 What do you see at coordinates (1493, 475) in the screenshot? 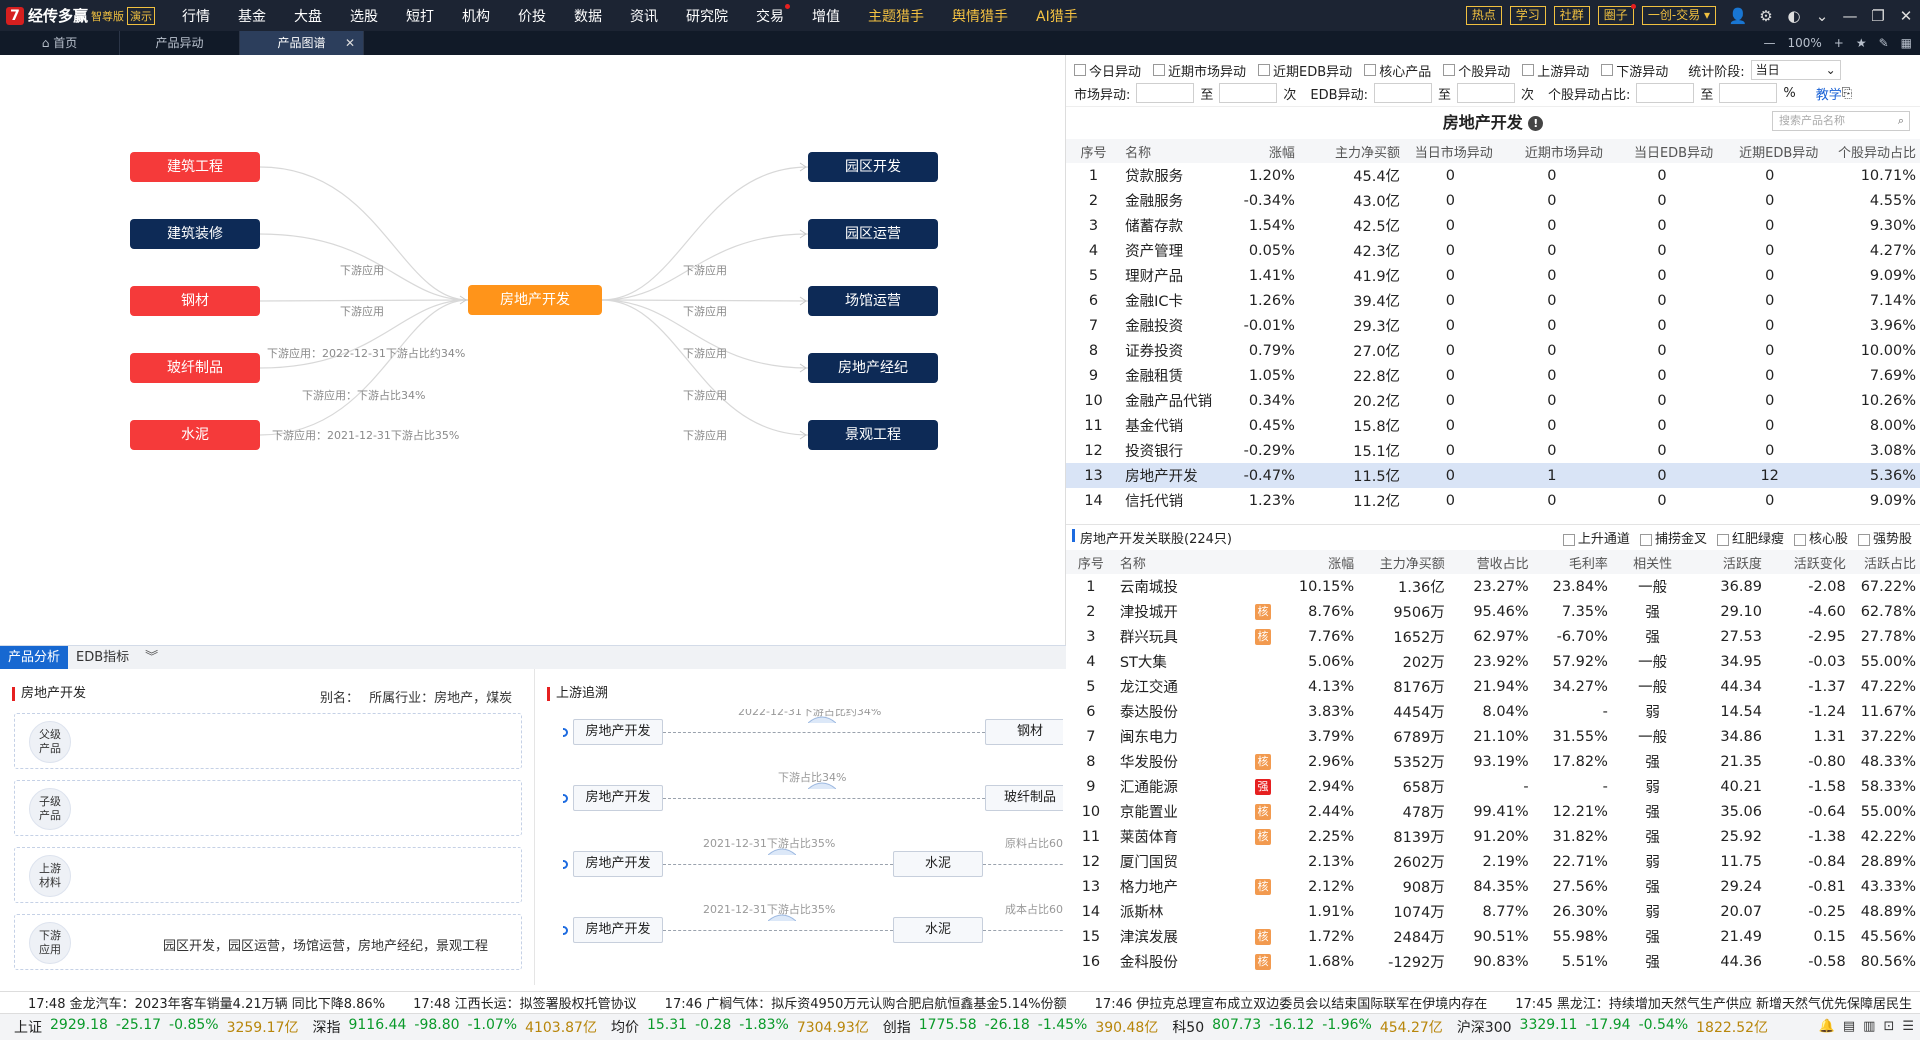
I see `table-row: 13 房地产开发 -0.47% 11.5亿 0 1 0 12 5.36%` at bounding box center [1493, 475].